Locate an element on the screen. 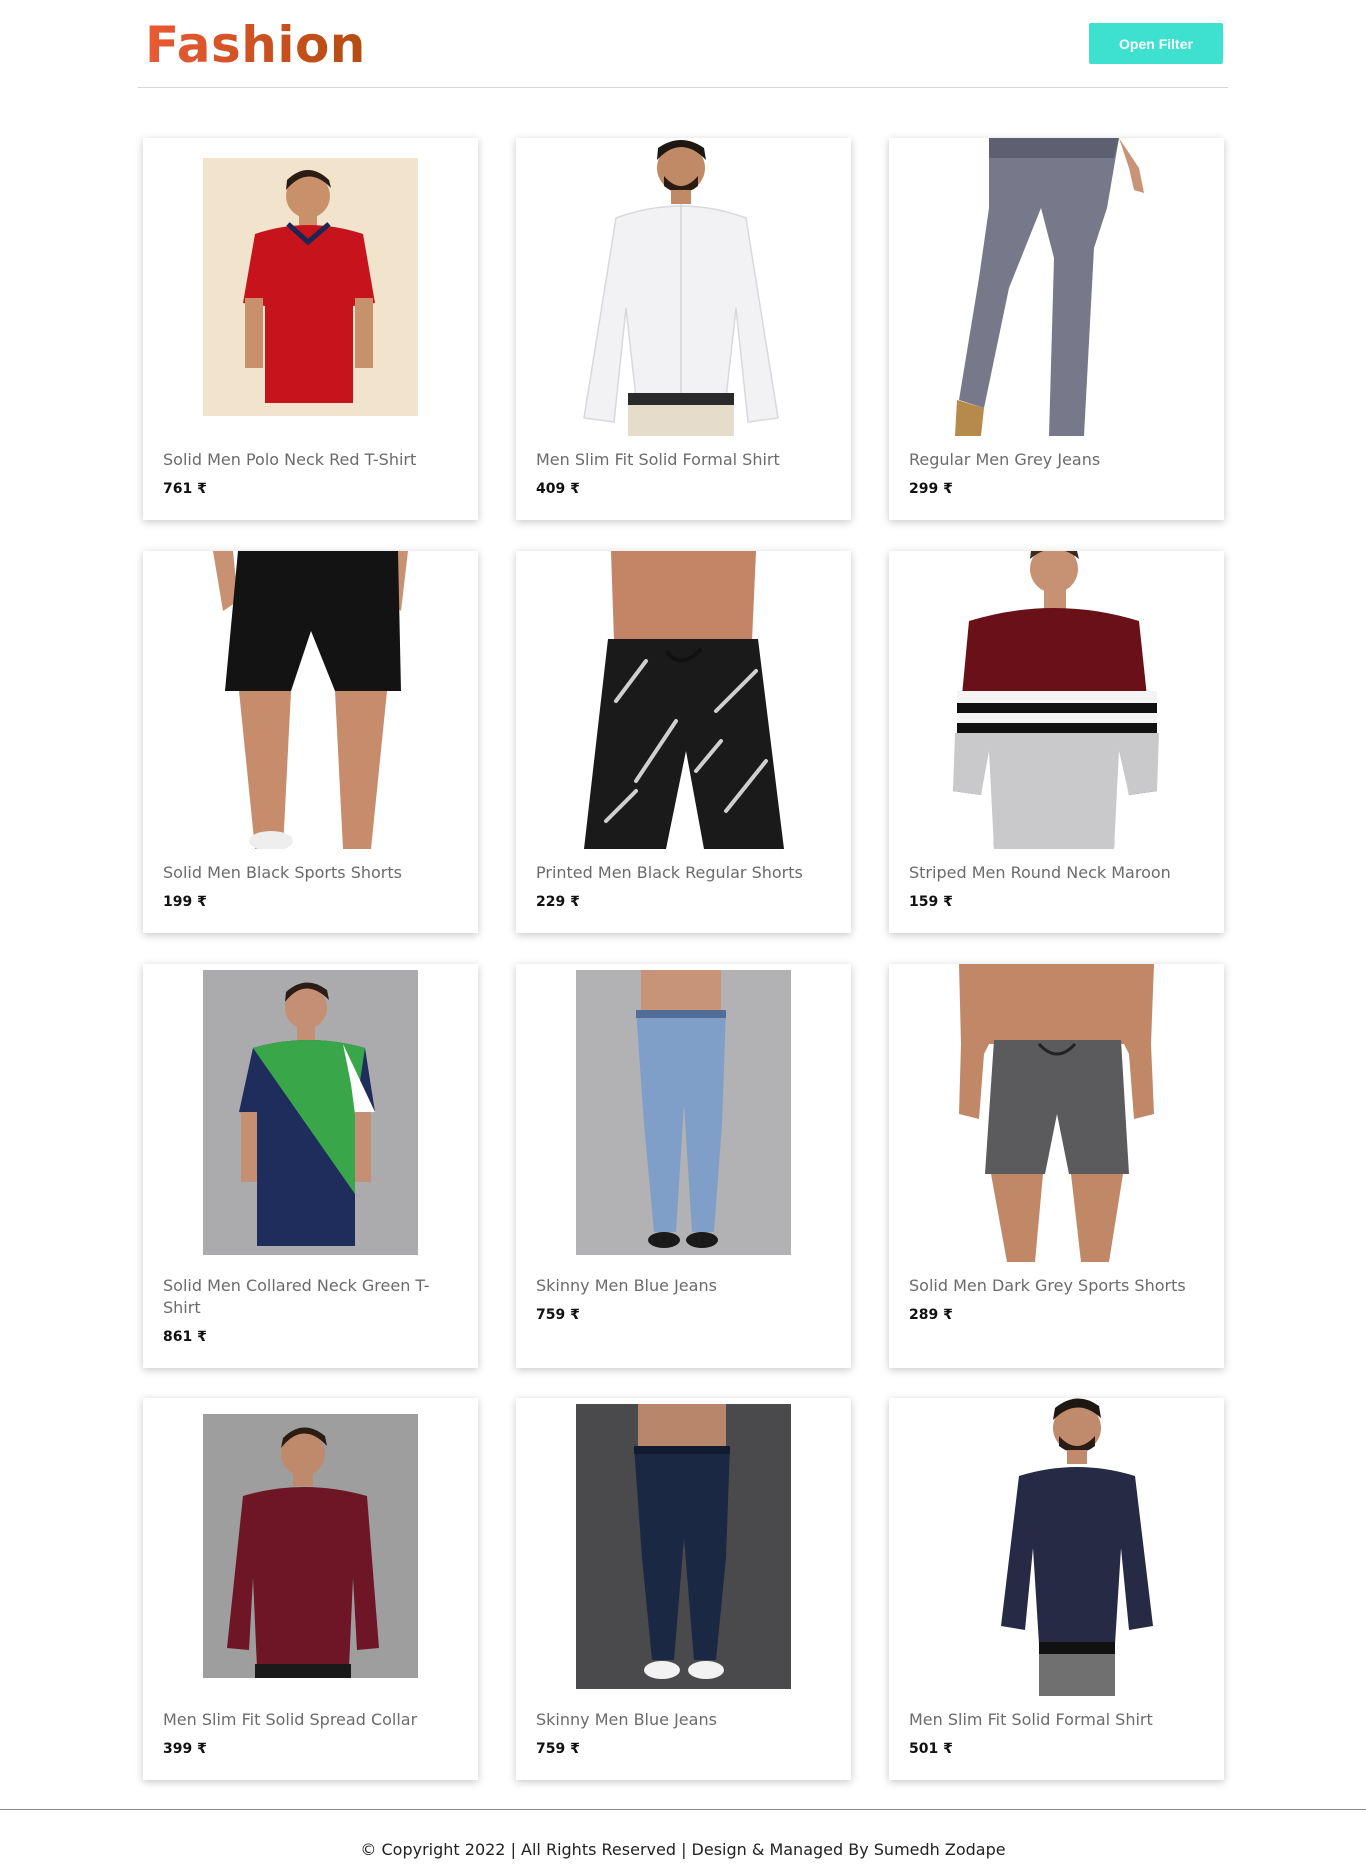 The height and width of the screenshot is (1873, 1366). product-card: Men Slim Fit Solid Formal Shirt 501 ₹ is located at coordinates (1056, 1589).